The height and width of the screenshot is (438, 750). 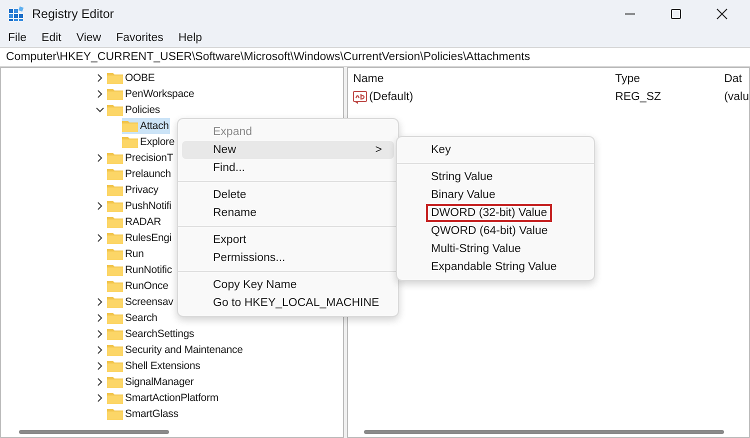 What do you see at coordinates (476, 249) in the screenshot?
I see `menu-item: Multi-String Value` at bounding box center [476, 249].